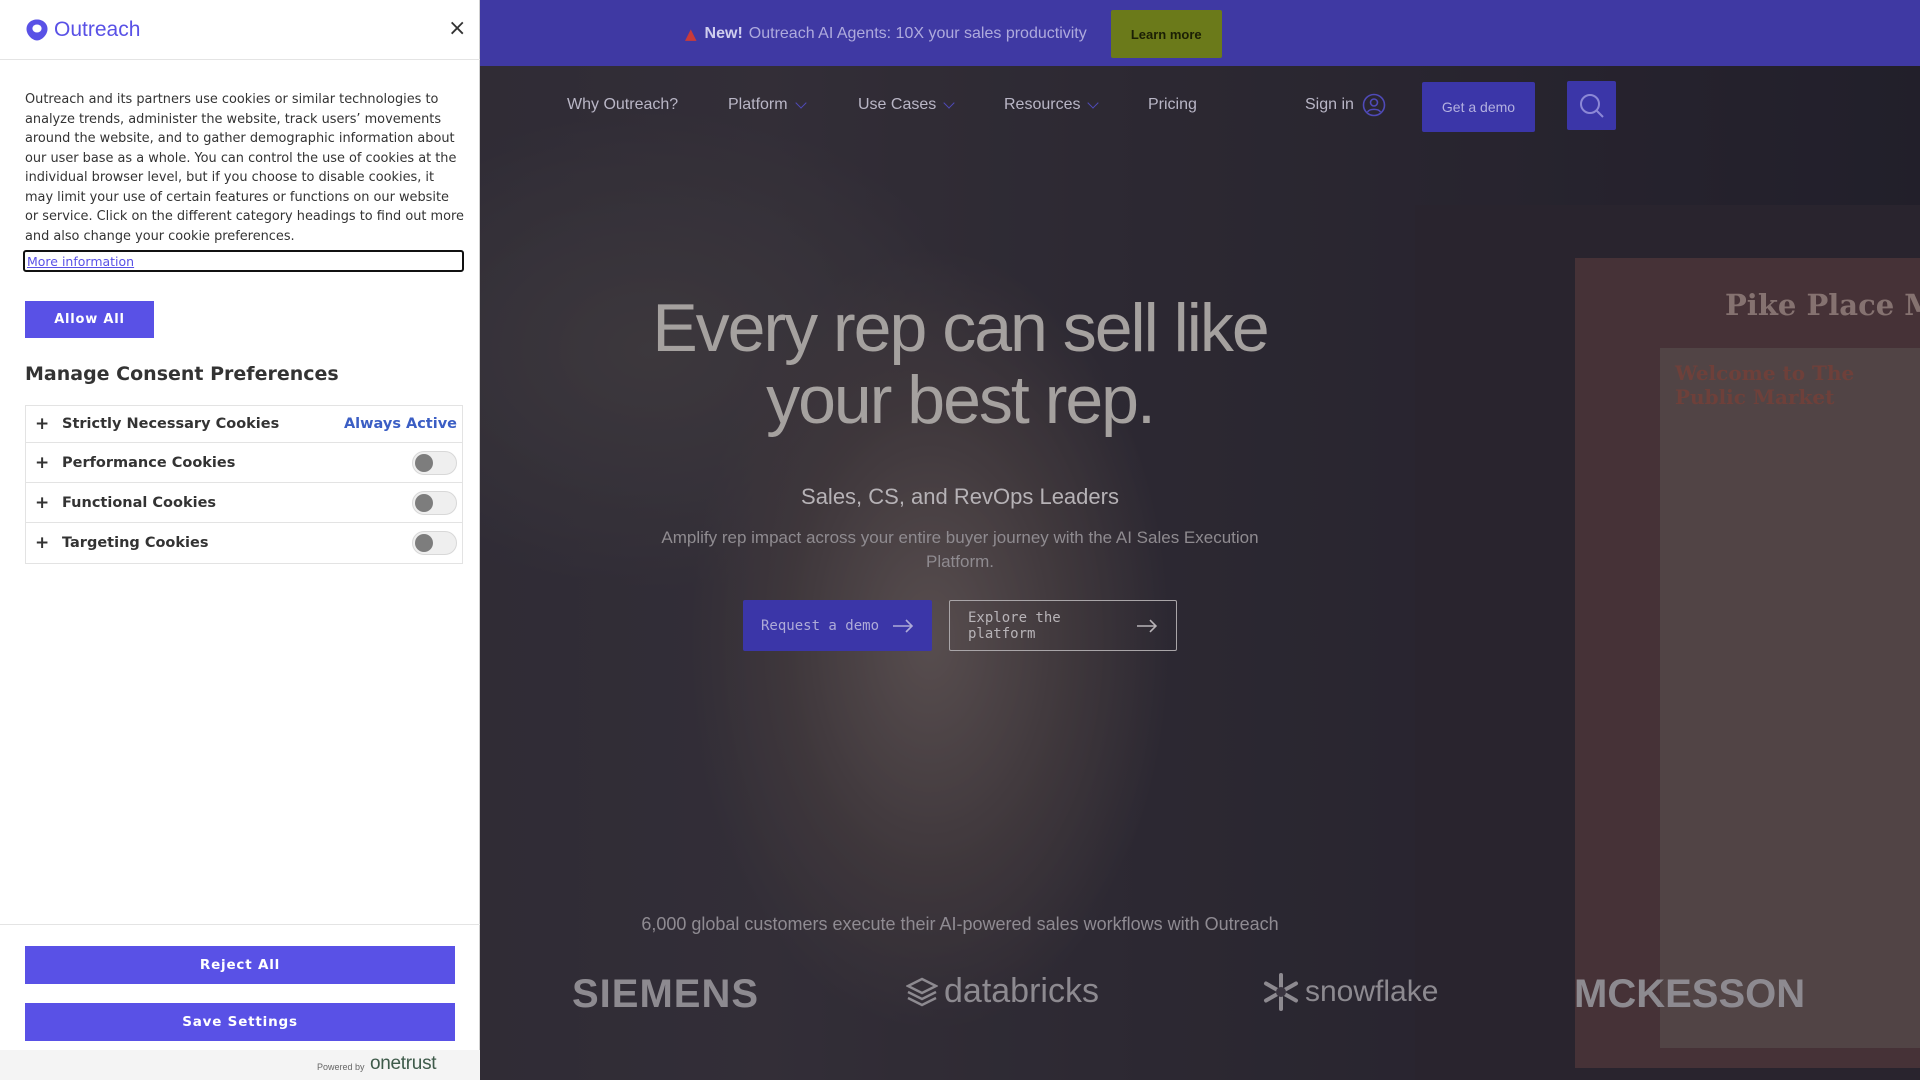 Image resolution: width=1920 pixels, height=1080 pixels. I want to click on nav-label: Use Cases, so click(897, 104).